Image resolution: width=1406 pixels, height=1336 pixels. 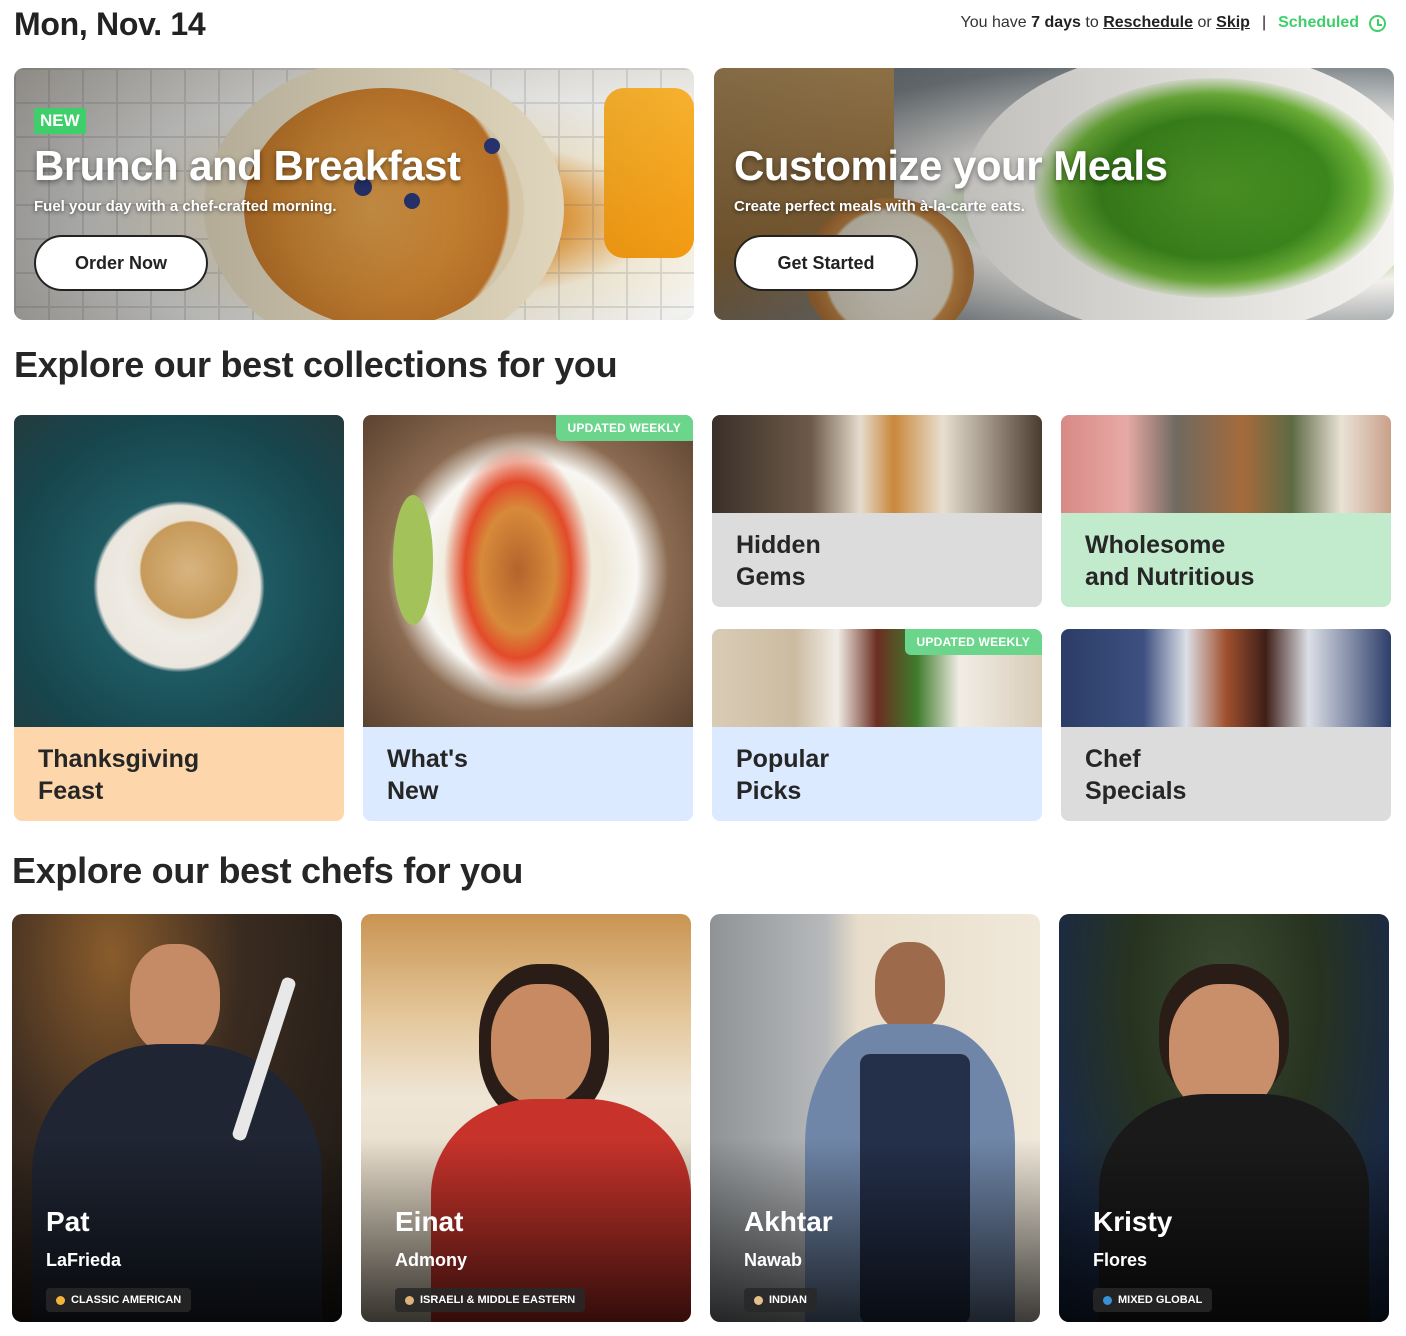 What do you see at coordinates (121, 263) in the screenshot?
I see `order-now-button: Order Now` at bounding box center [121, 263].